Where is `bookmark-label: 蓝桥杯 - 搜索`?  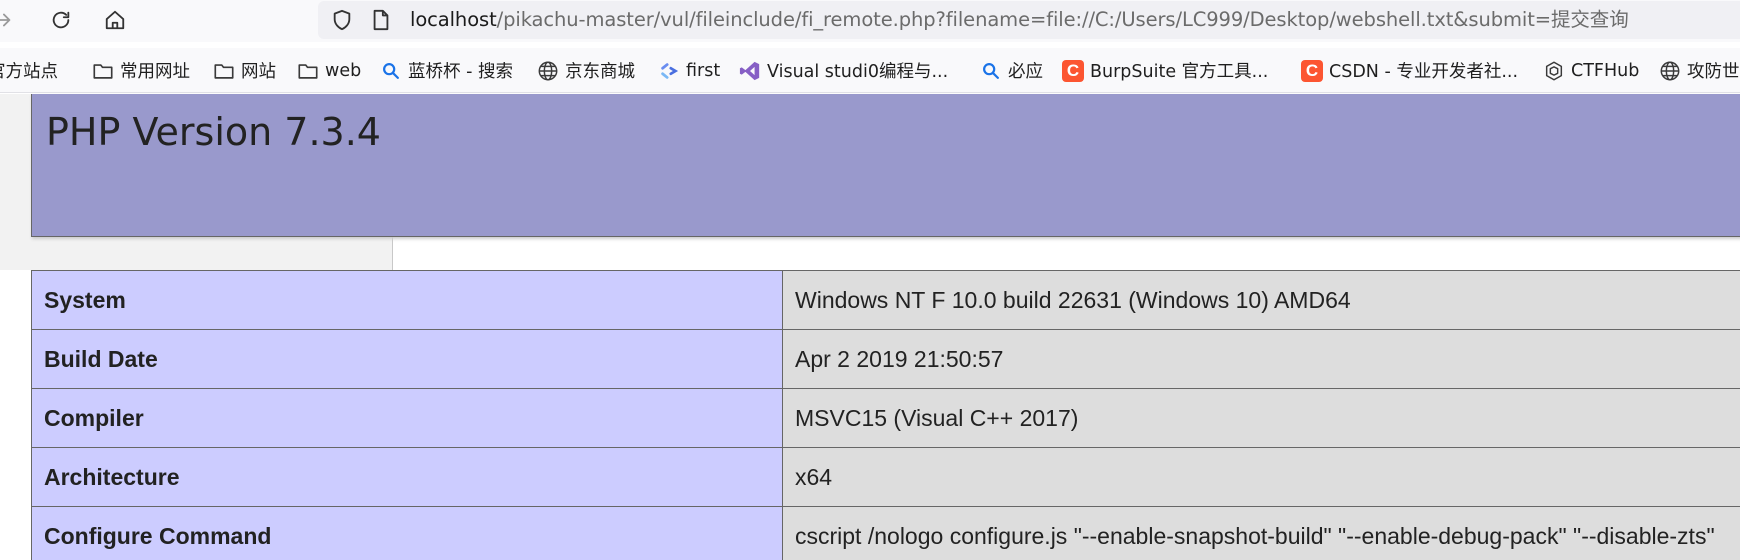 bookmark-label: 蓝桥杯 - 搜索 is located at coordinates (460, 72).